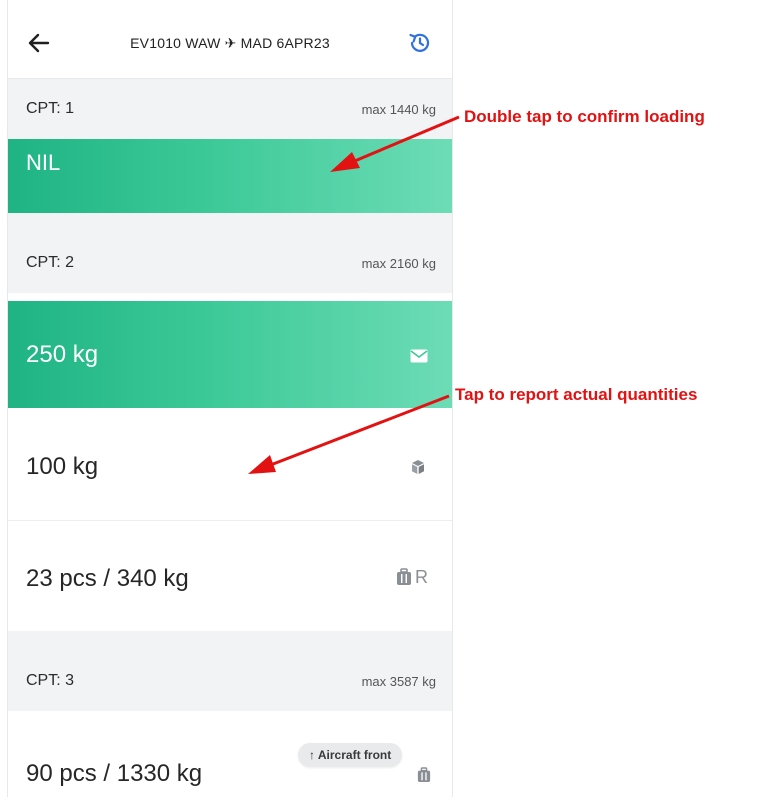 The width and height of the screenshot is (781, 797). What do you see at coordinates (576, 394) in the screenshot?
I see `annotation-tap-report: Tap to report actual quantities` at bounding box center [576, 394].